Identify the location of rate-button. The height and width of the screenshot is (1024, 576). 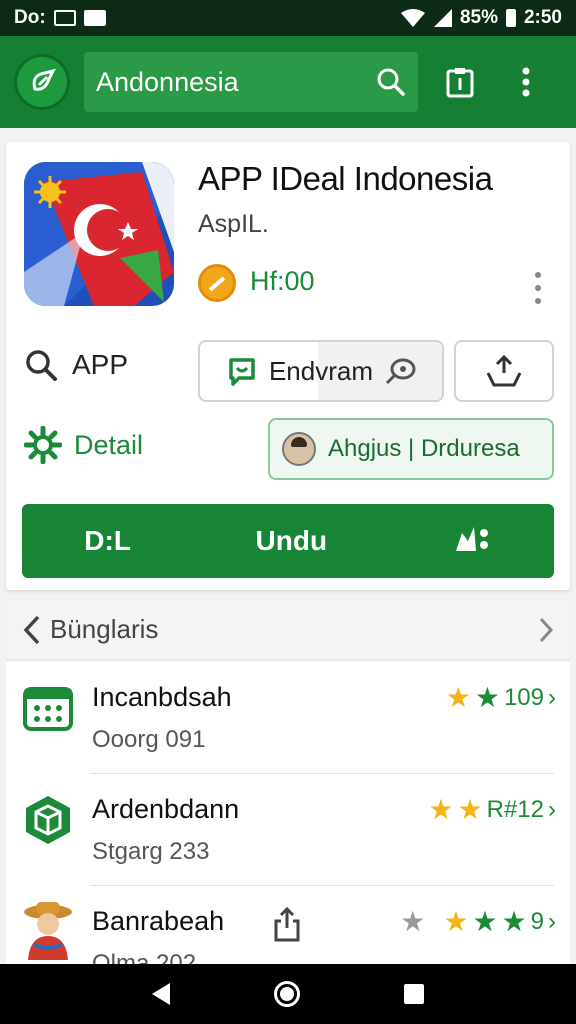
(472, 541).